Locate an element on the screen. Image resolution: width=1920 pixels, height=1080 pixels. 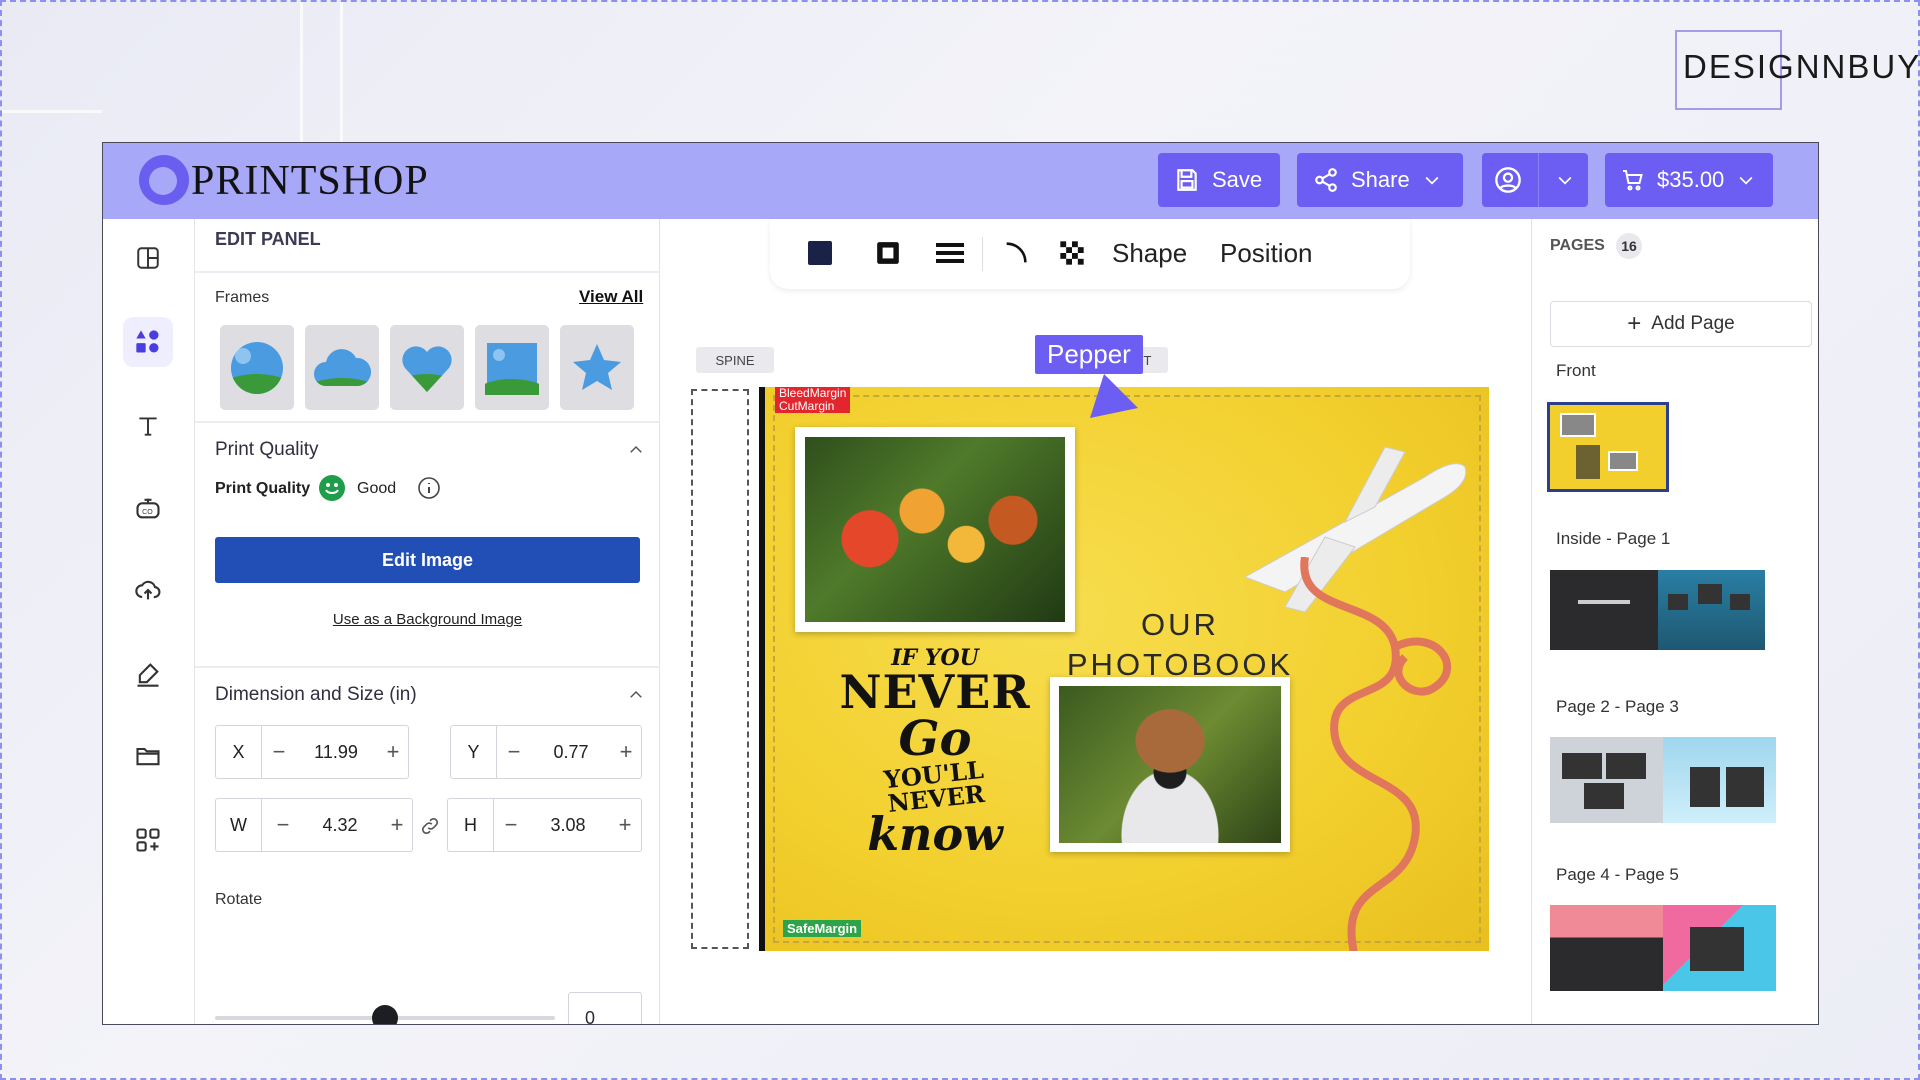
layout-icon is located at coordinates (148, 258).